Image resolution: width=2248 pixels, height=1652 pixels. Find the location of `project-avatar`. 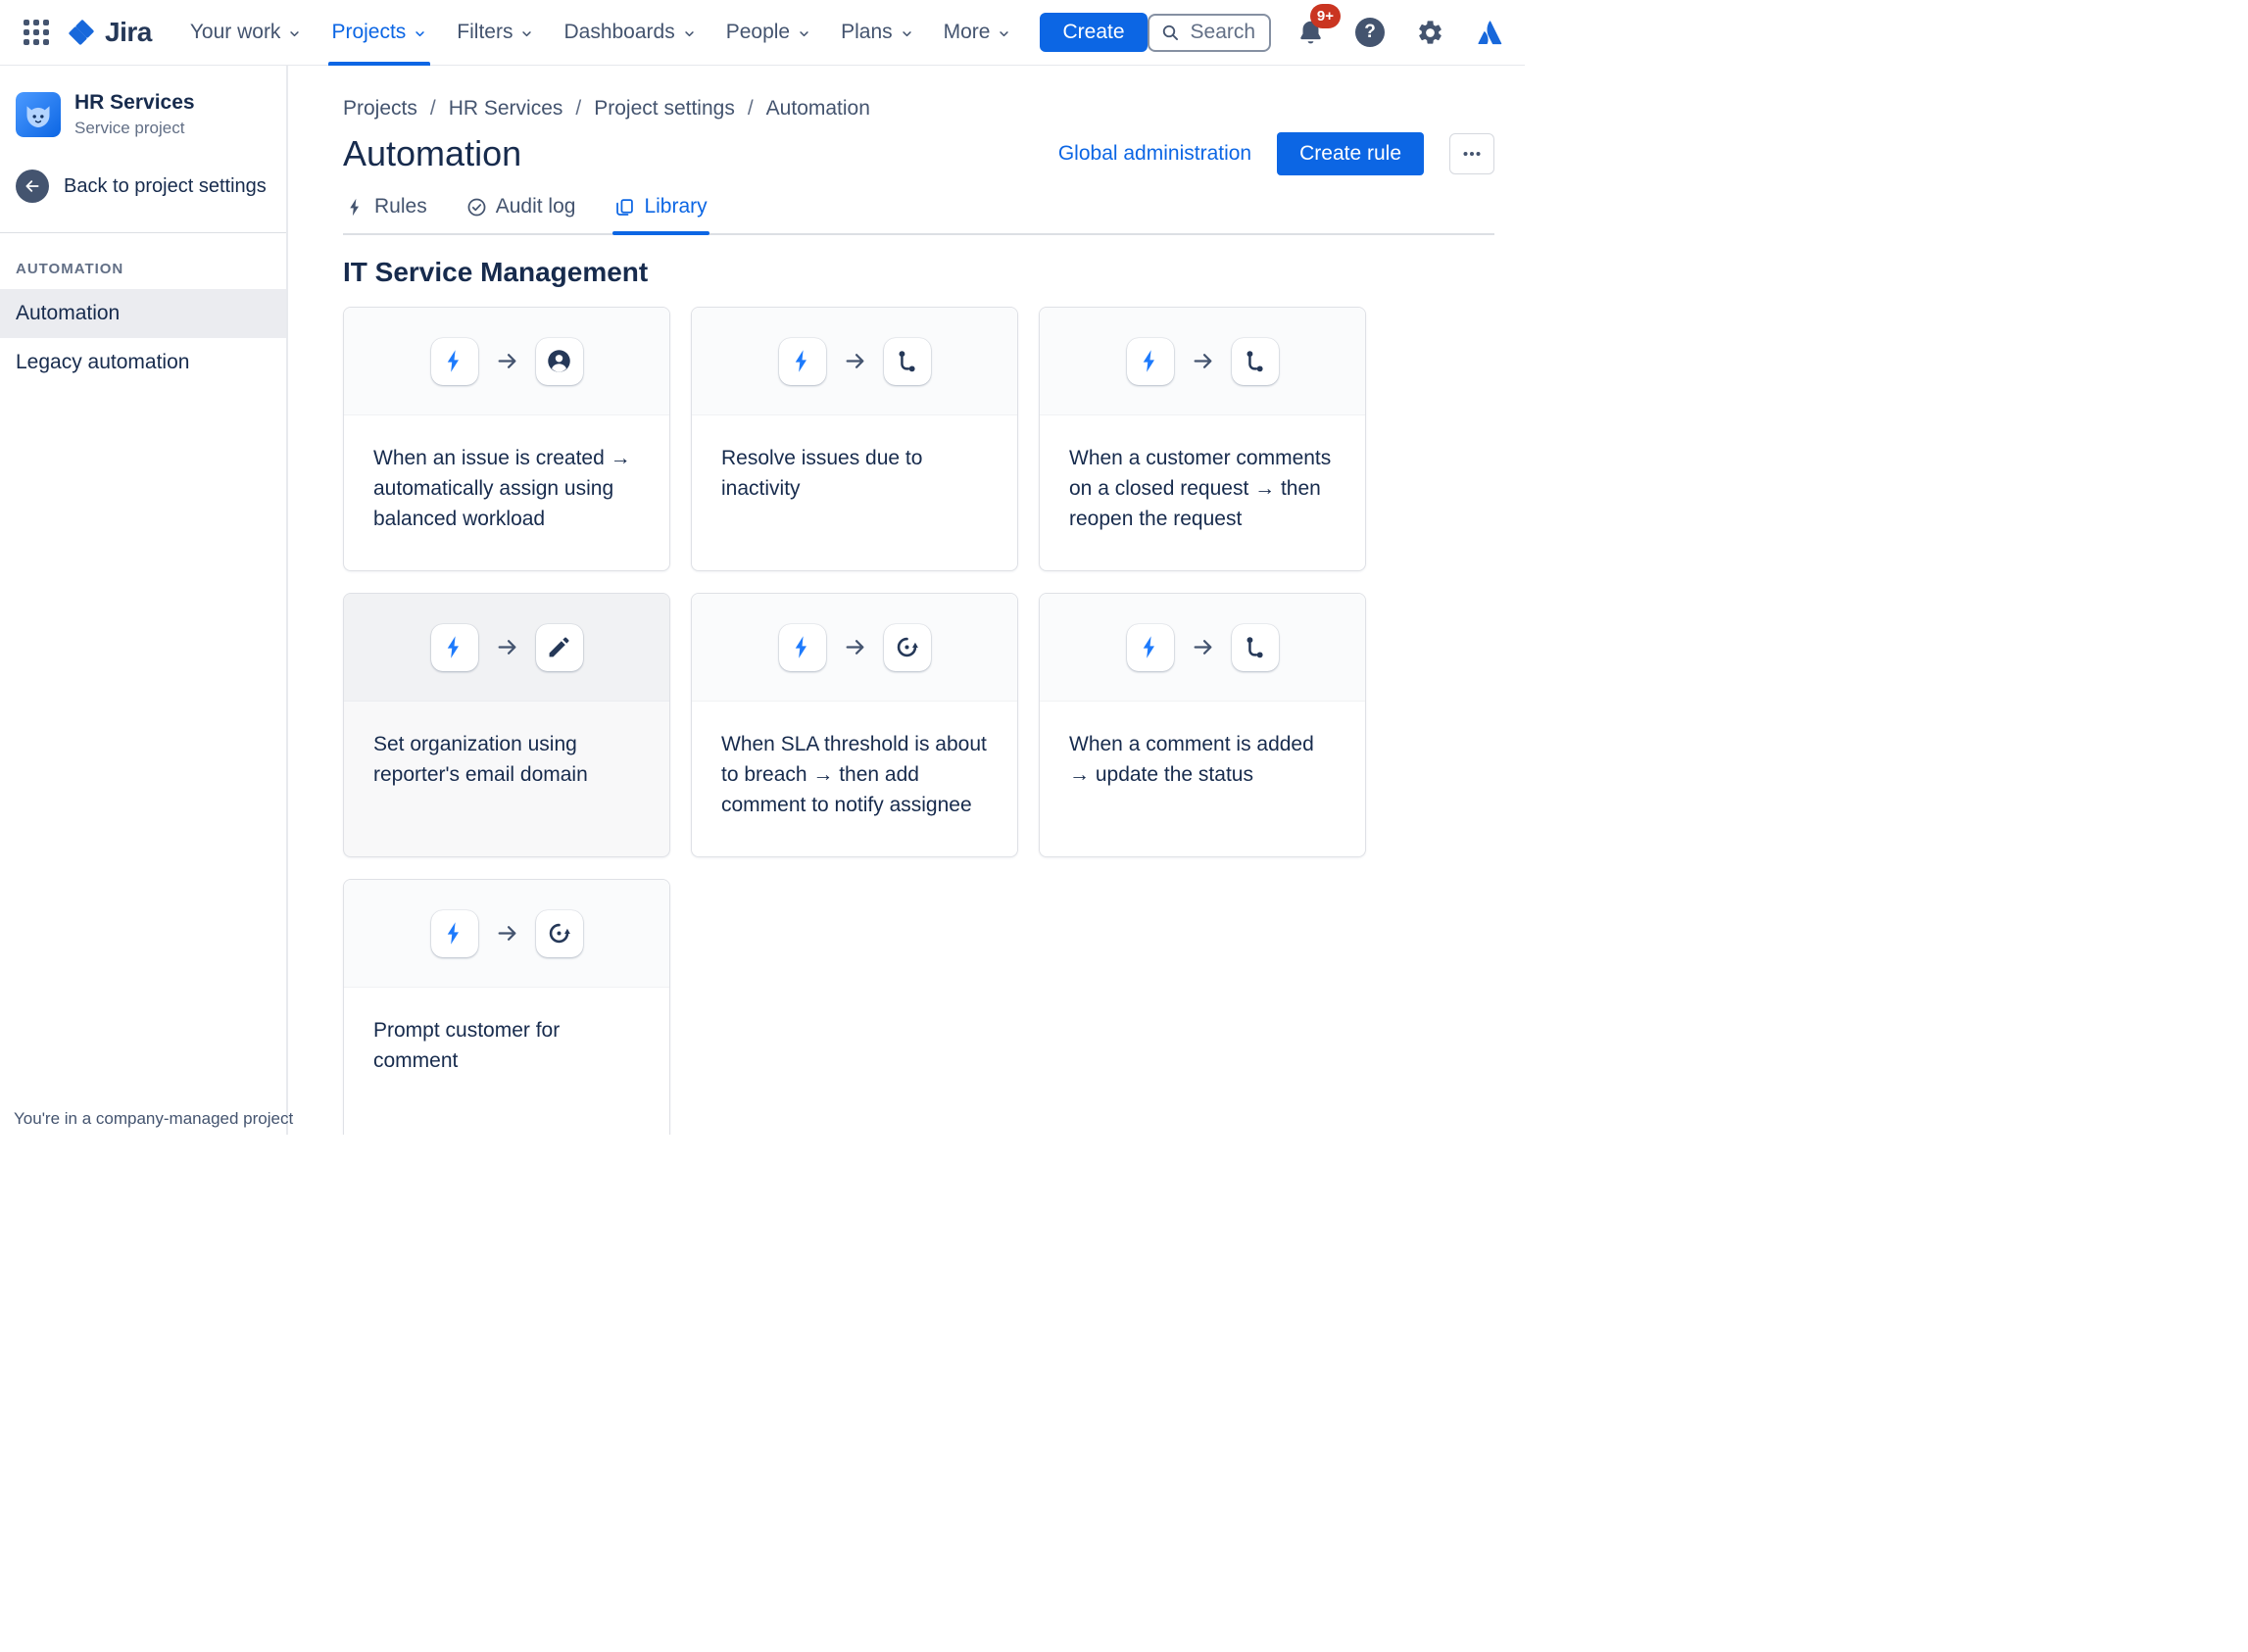

project-avatar is located at coordinates (38, 114).